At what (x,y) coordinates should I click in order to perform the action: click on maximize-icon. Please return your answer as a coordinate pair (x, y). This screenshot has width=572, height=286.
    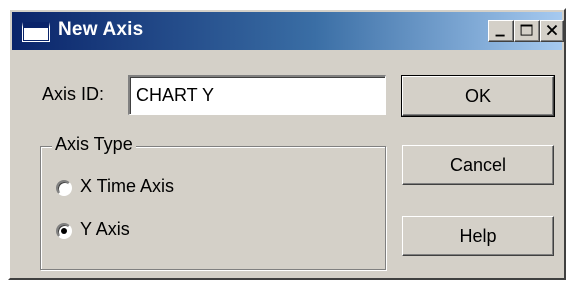
    Looking at the image, I should click on (526, 30).